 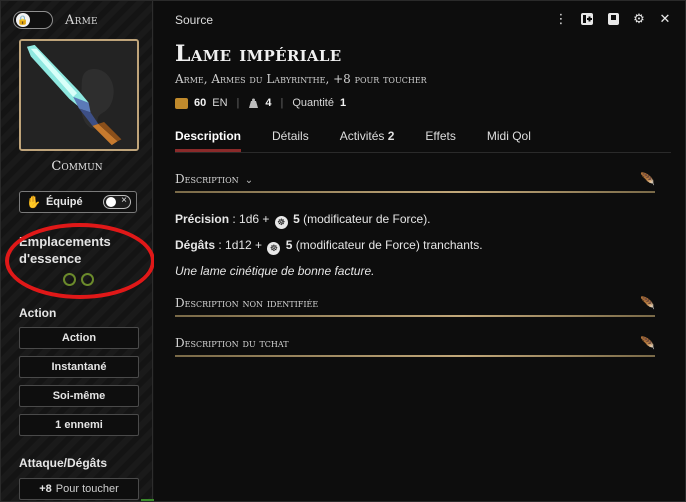 What do you see at coordinates (440, 140) in the screenshot?
I see `tab-effects: Effets` at bounding box center [440, 140].